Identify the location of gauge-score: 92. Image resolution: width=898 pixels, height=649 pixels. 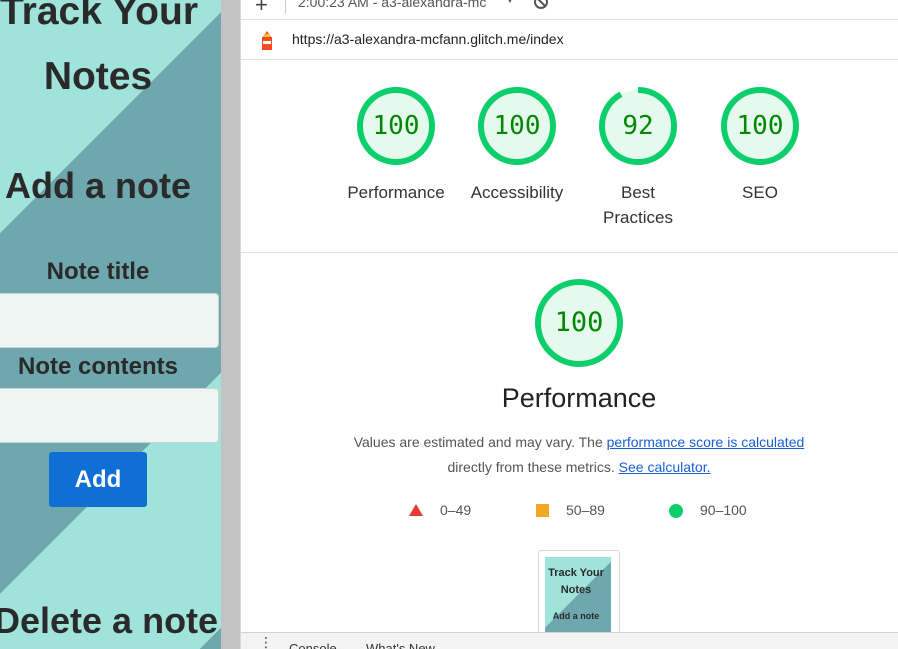
(638, 126).